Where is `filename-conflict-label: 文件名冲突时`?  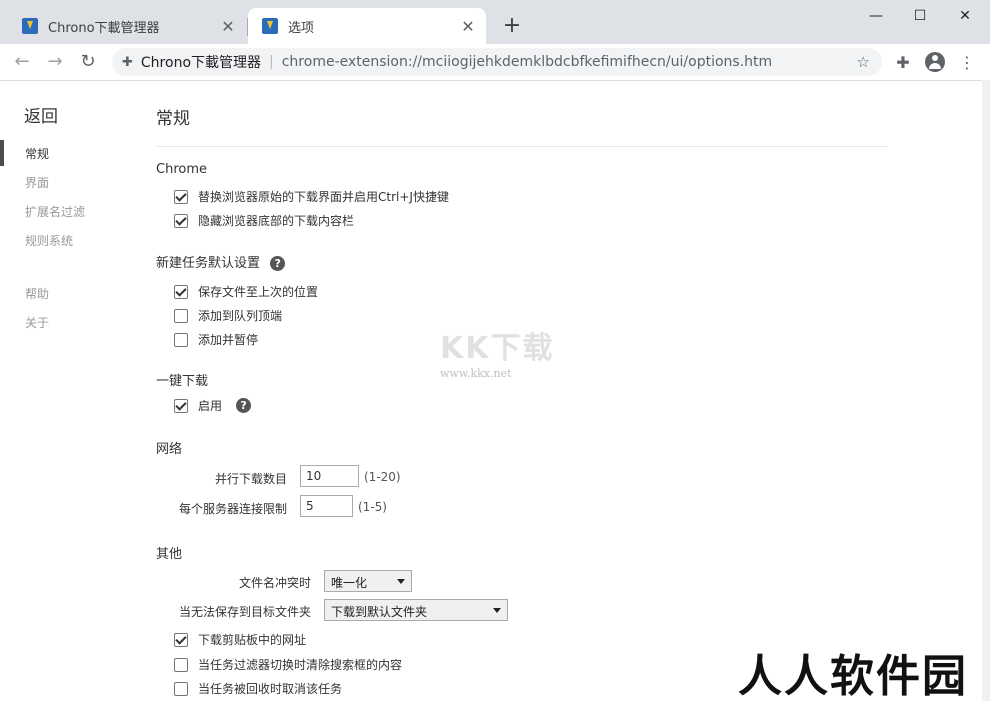 filename-conflict-label: 文件名冲突时 is located at coordinates (274, 583).